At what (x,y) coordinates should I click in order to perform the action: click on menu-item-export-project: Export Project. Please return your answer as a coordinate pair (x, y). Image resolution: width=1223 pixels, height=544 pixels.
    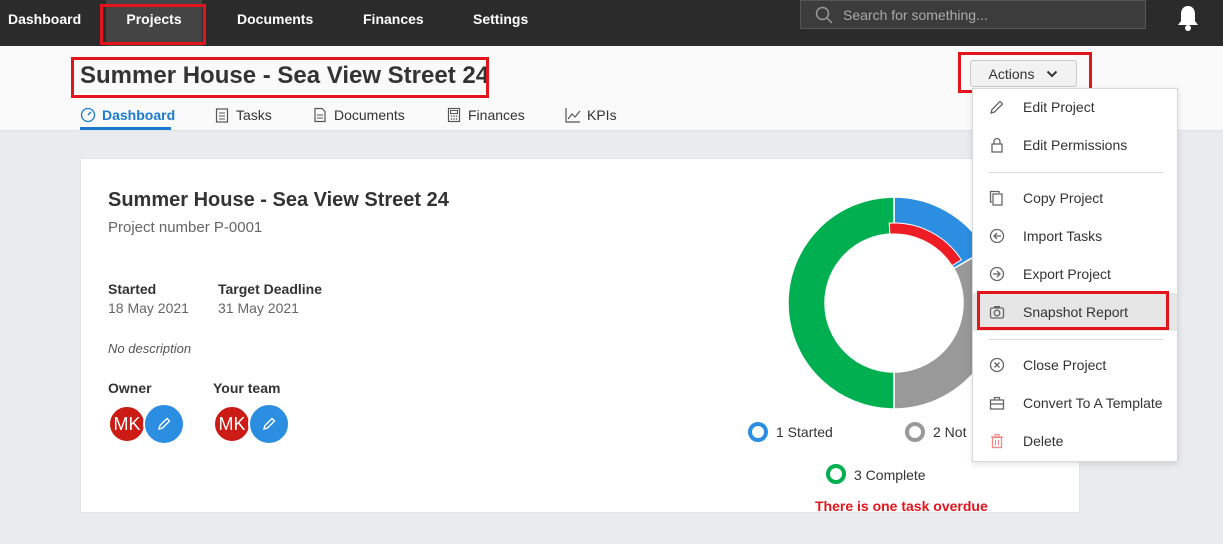
    Looking at the image, I should click on (1075, 274).